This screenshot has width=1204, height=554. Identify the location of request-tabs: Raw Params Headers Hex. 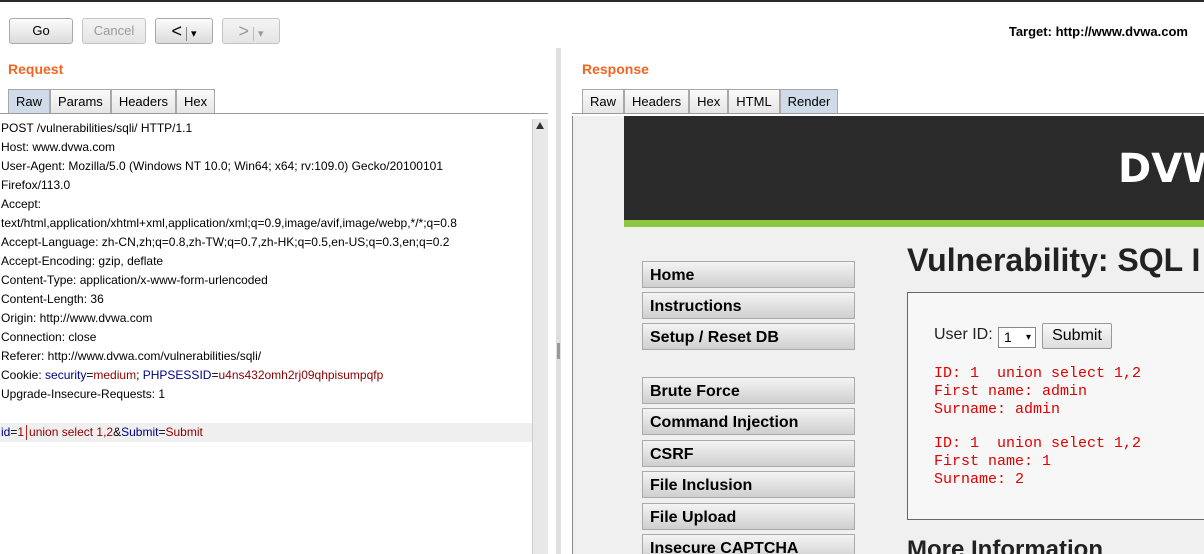
(112, 101).